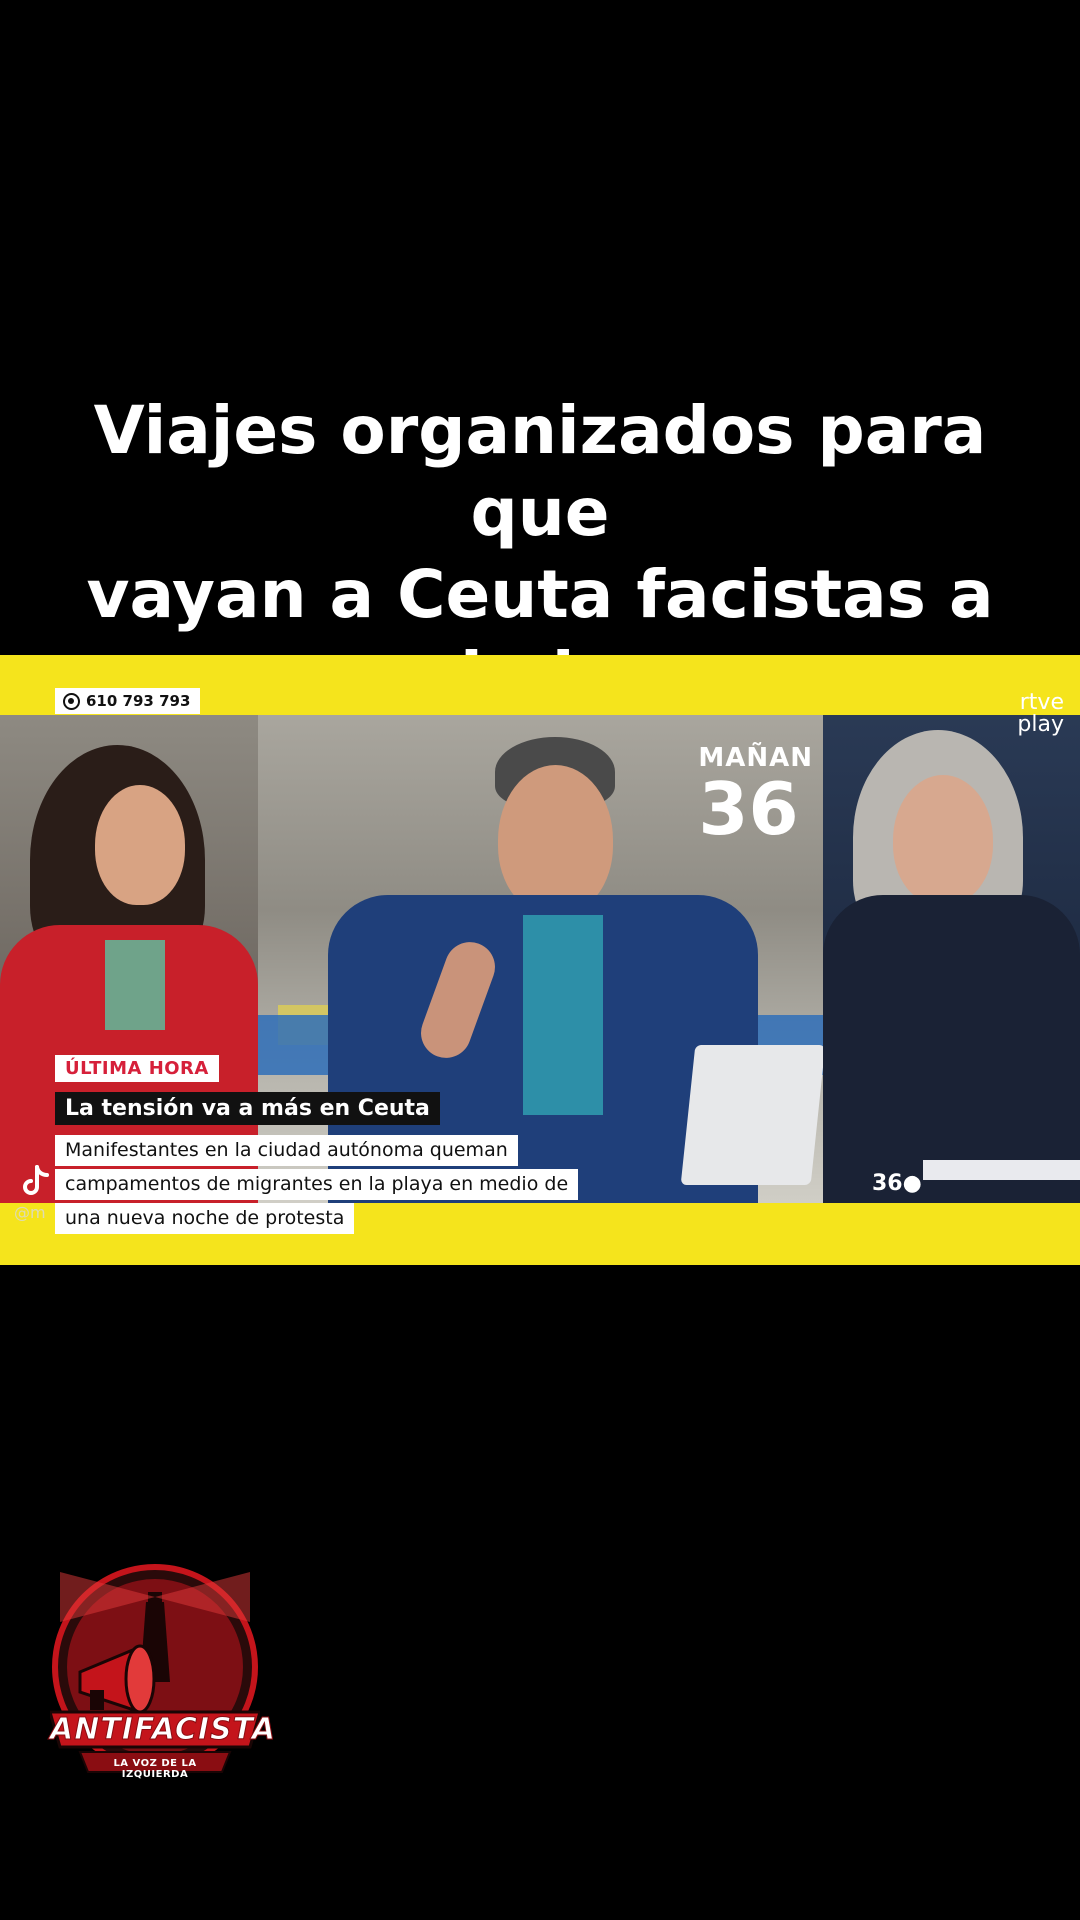  I want to click on caption-line-1: Viajes organizados para que, so click(540, 471).